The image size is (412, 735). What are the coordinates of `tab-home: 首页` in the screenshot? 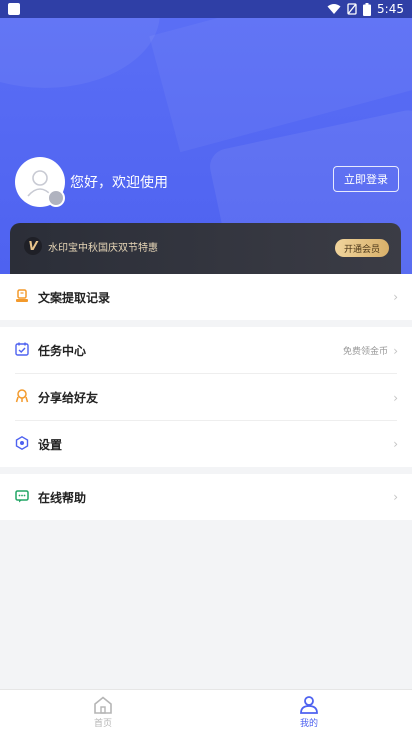 It's located at (103, 712).